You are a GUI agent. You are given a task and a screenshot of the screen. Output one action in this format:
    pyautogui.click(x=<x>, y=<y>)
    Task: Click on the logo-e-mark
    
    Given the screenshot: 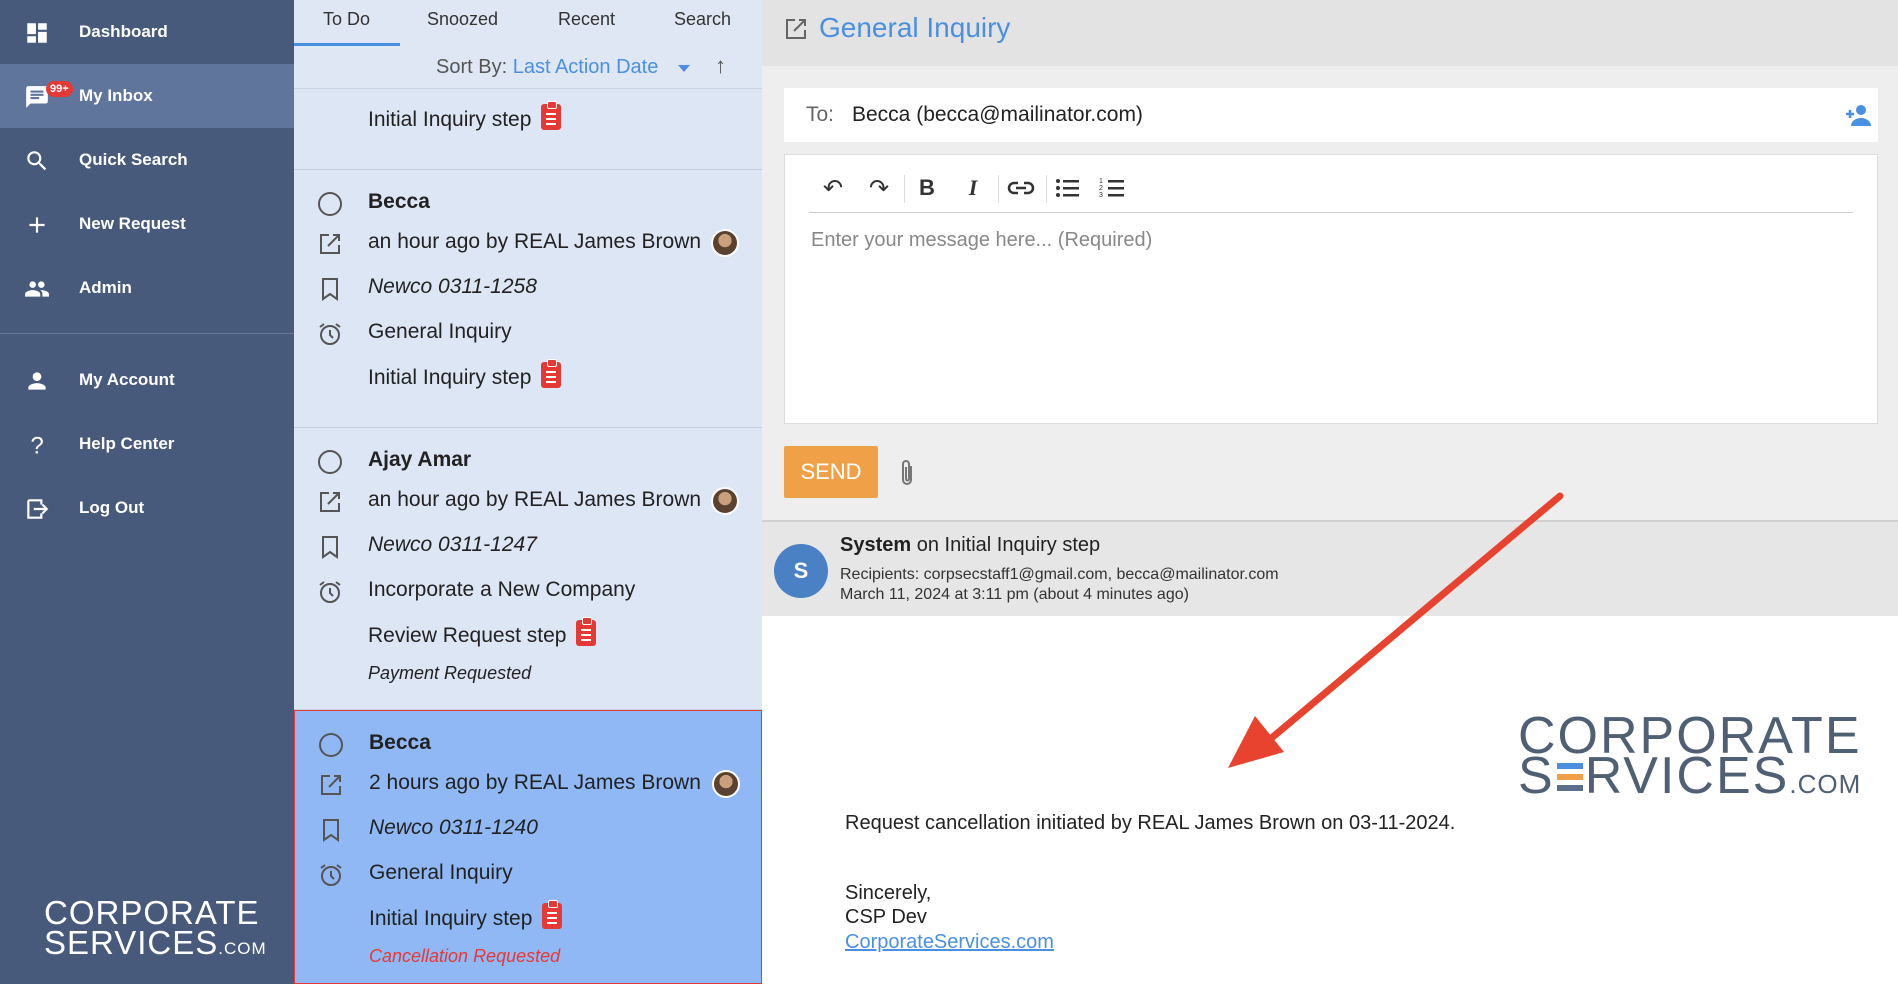 What is the action you would take?
    pyautogui.click(x=1570, y=777)
    